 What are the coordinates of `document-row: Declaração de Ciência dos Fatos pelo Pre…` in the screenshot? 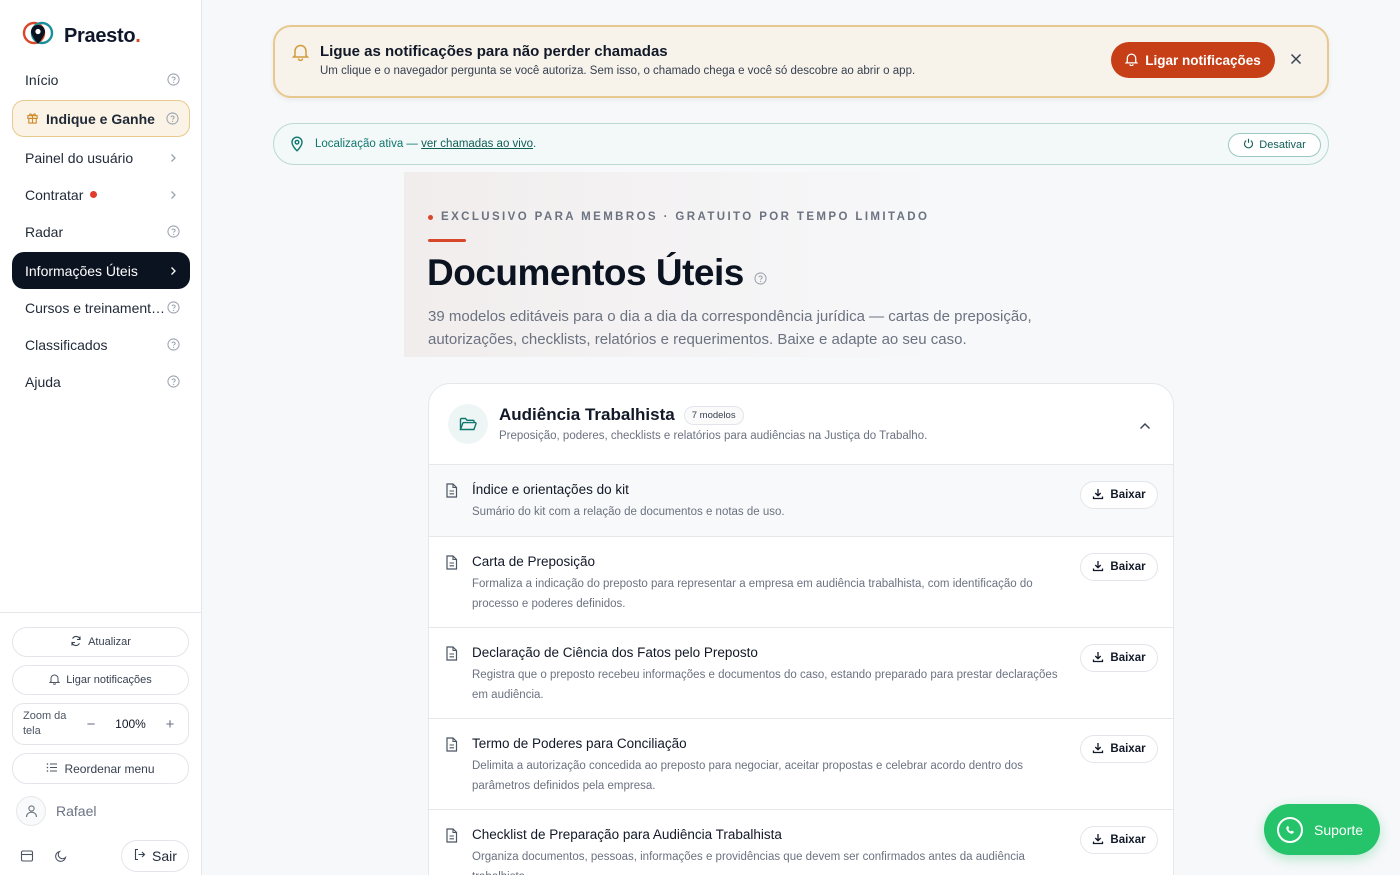 It's located at (801, 673).